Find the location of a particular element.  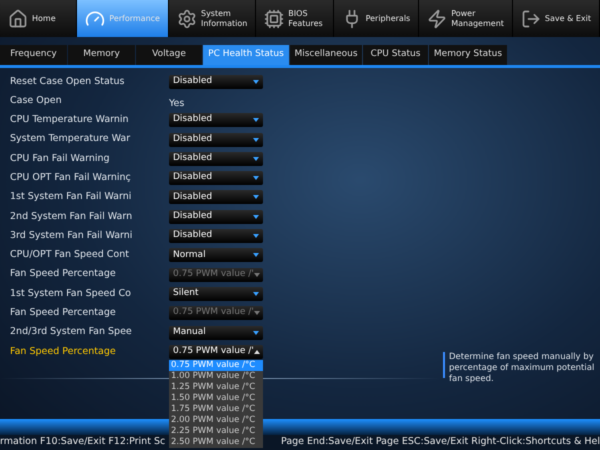

dropdown-option: 1.50 PWM value /°C is located at coordinates (216, 398).